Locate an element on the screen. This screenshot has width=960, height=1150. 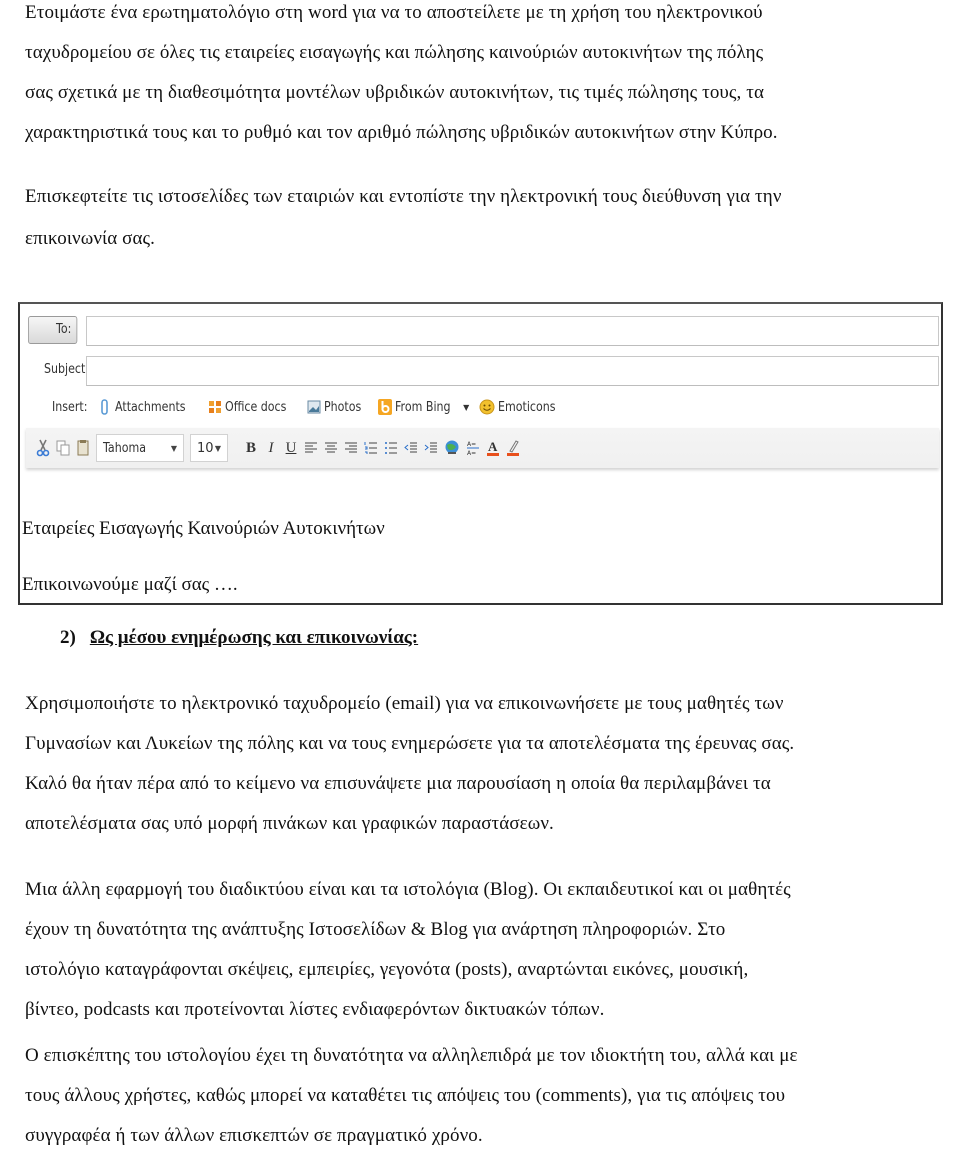
insert-item-label: Attachments is located at coordinates (150, 407).